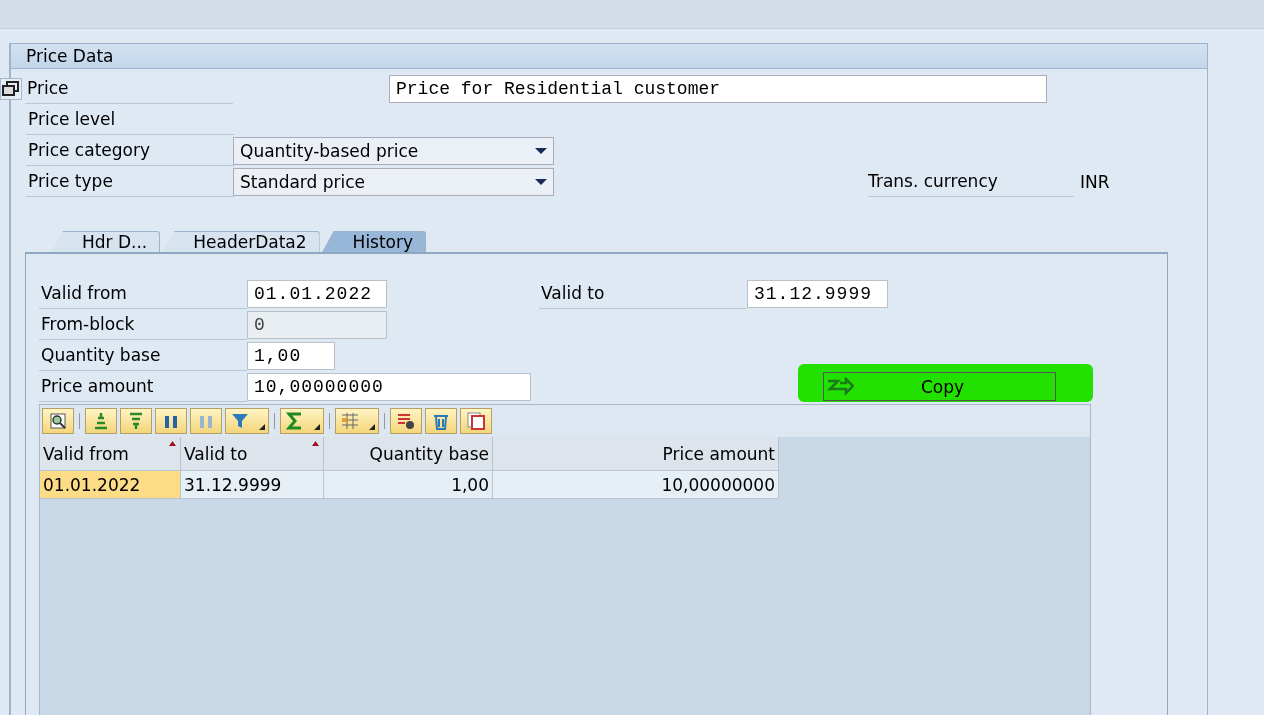 This screenshot has height=715, width=1264. I want to click on toolbar-sigma-icon, so click(302, 421).